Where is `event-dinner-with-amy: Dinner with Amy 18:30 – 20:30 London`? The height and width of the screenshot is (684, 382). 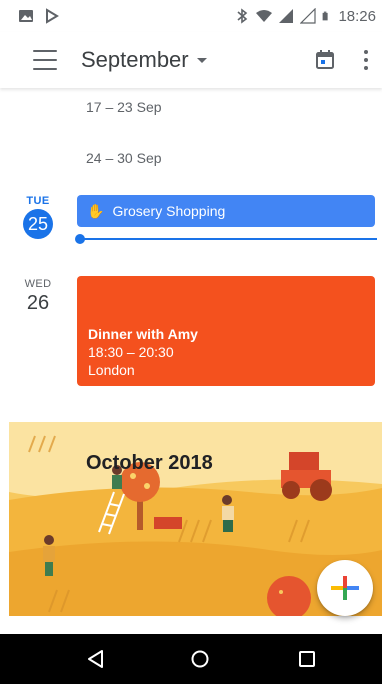 event-dinner-with-amy: Dinner with Amy 18:30 – 20:30 London is located at coordinates (226, 331).